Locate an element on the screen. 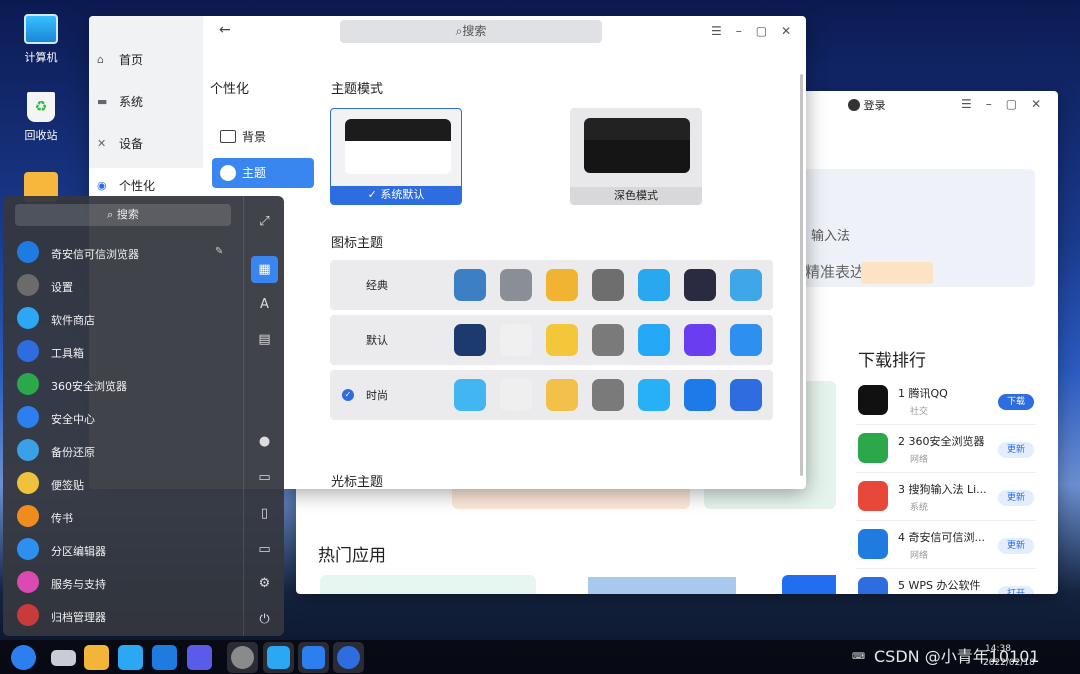 The image size is (1080, 674). all-apps-icon: ▦ is located at coordinates (264, 269).